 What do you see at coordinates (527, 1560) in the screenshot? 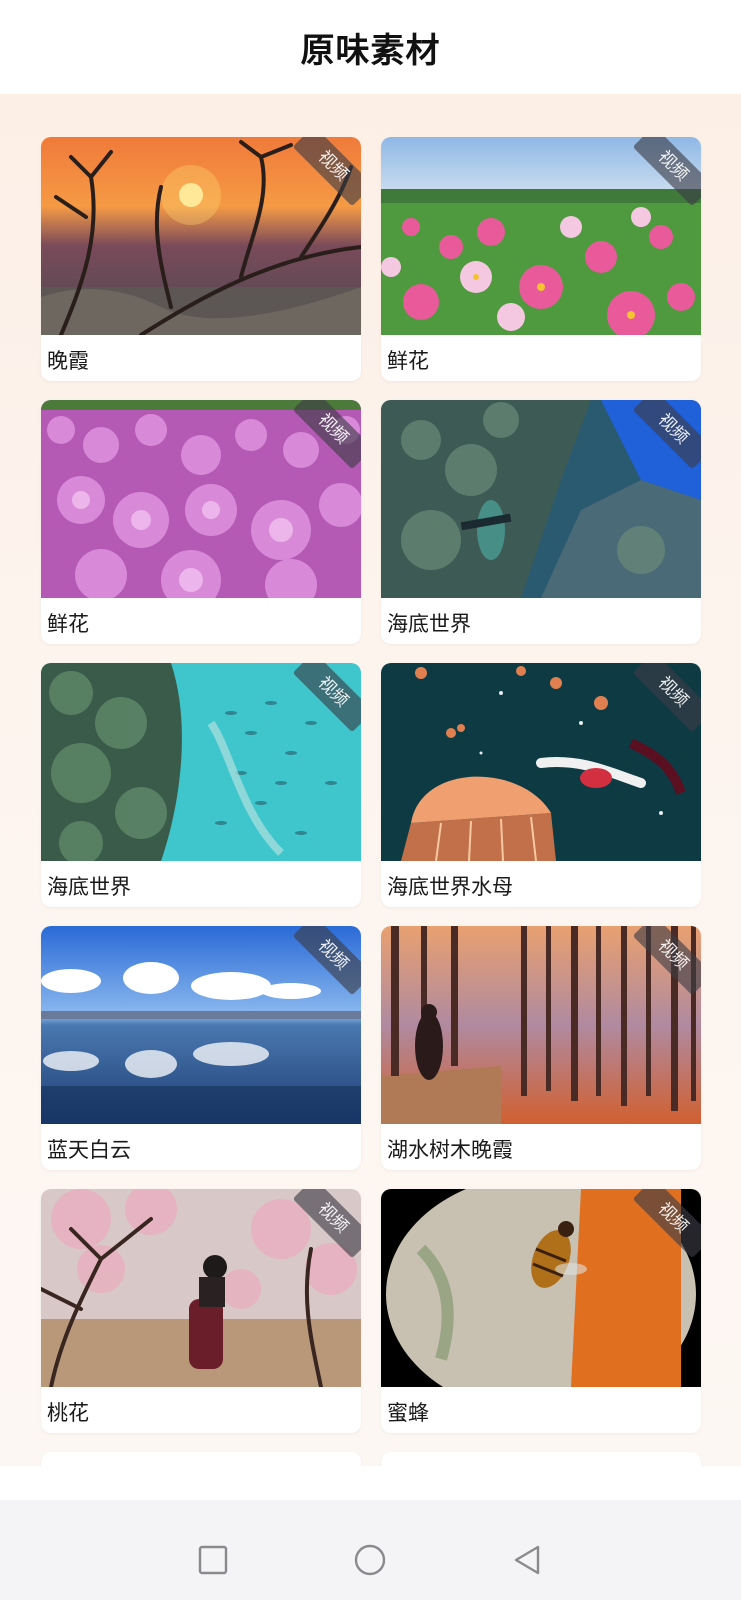
I see `back-triangle-icon` at bounding box center [527, 1560].